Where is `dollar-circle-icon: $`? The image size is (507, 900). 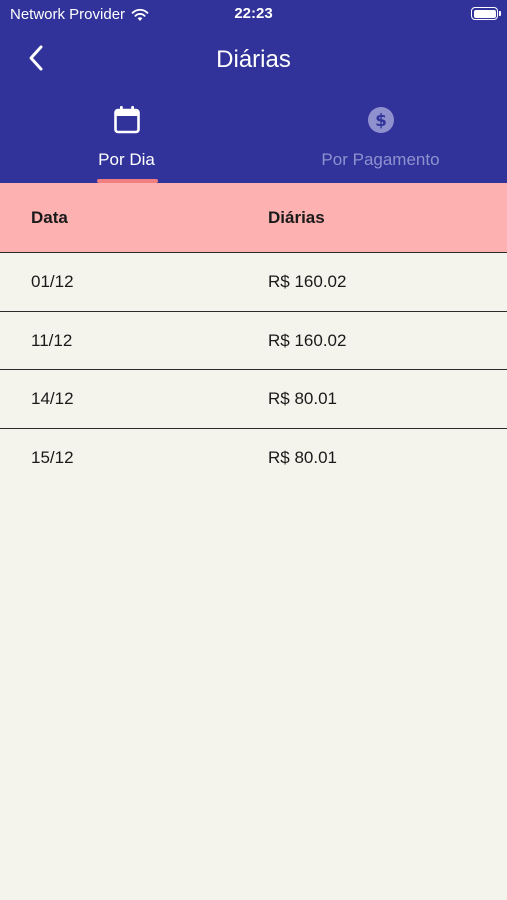 dollar-circle-icon: $ is located at coordinates (381, 120).